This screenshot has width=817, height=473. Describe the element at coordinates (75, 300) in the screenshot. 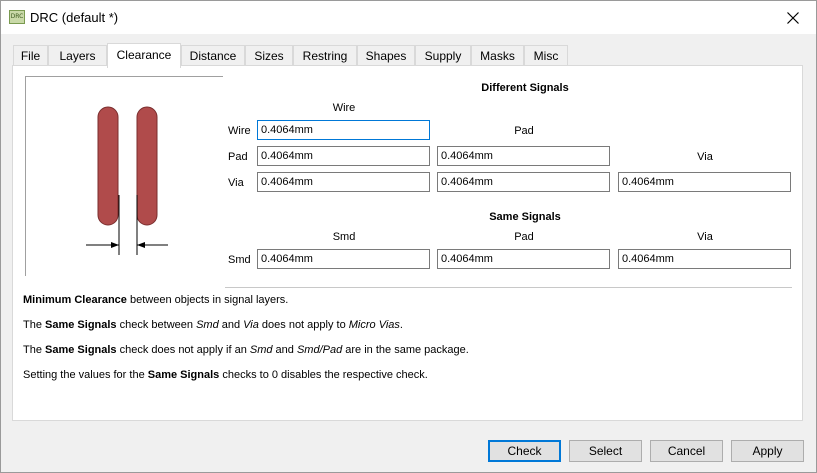

I see `note-bold-text: Minimum Clearance` at that location.